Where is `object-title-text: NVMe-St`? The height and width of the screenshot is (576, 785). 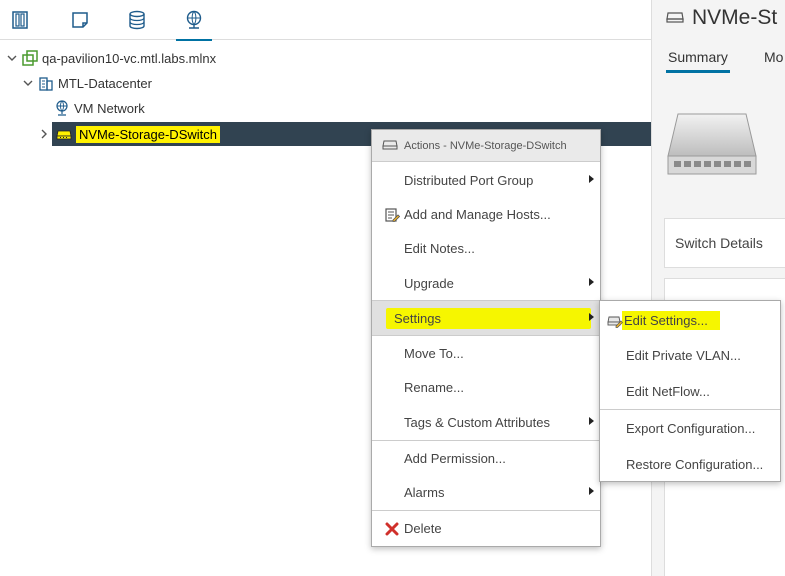
object-title-text: NVMe-St is located at coordinates (735, 17).